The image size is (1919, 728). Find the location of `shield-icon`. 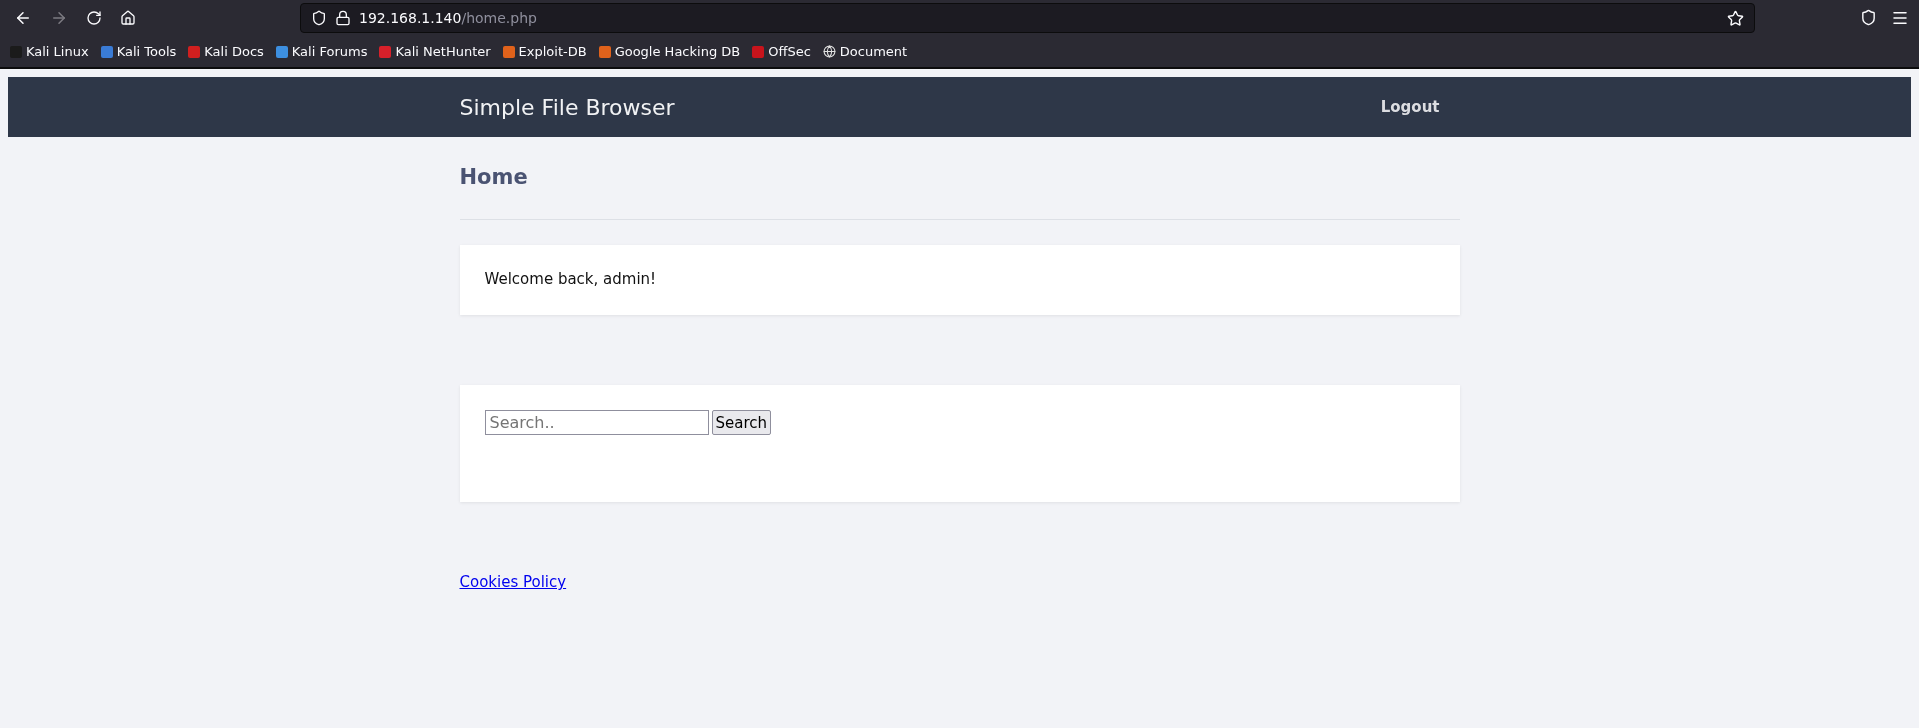

shield-icon is located at coordinates (319, 18).